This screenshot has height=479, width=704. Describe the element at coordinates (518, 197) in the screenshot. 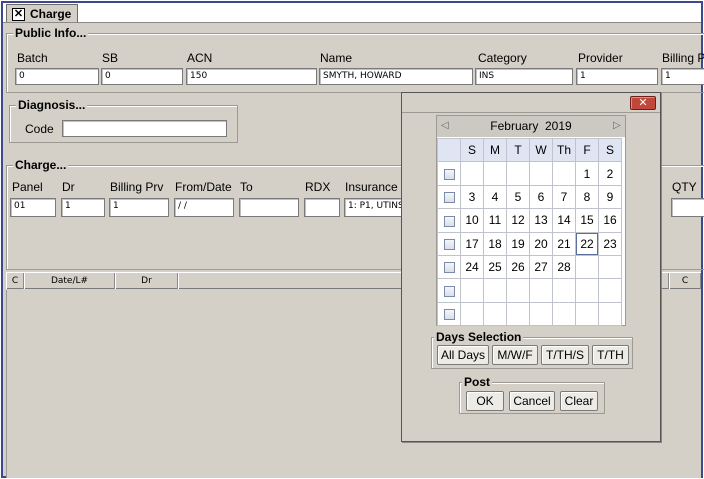

I see `calendar-day: 5` at that location.